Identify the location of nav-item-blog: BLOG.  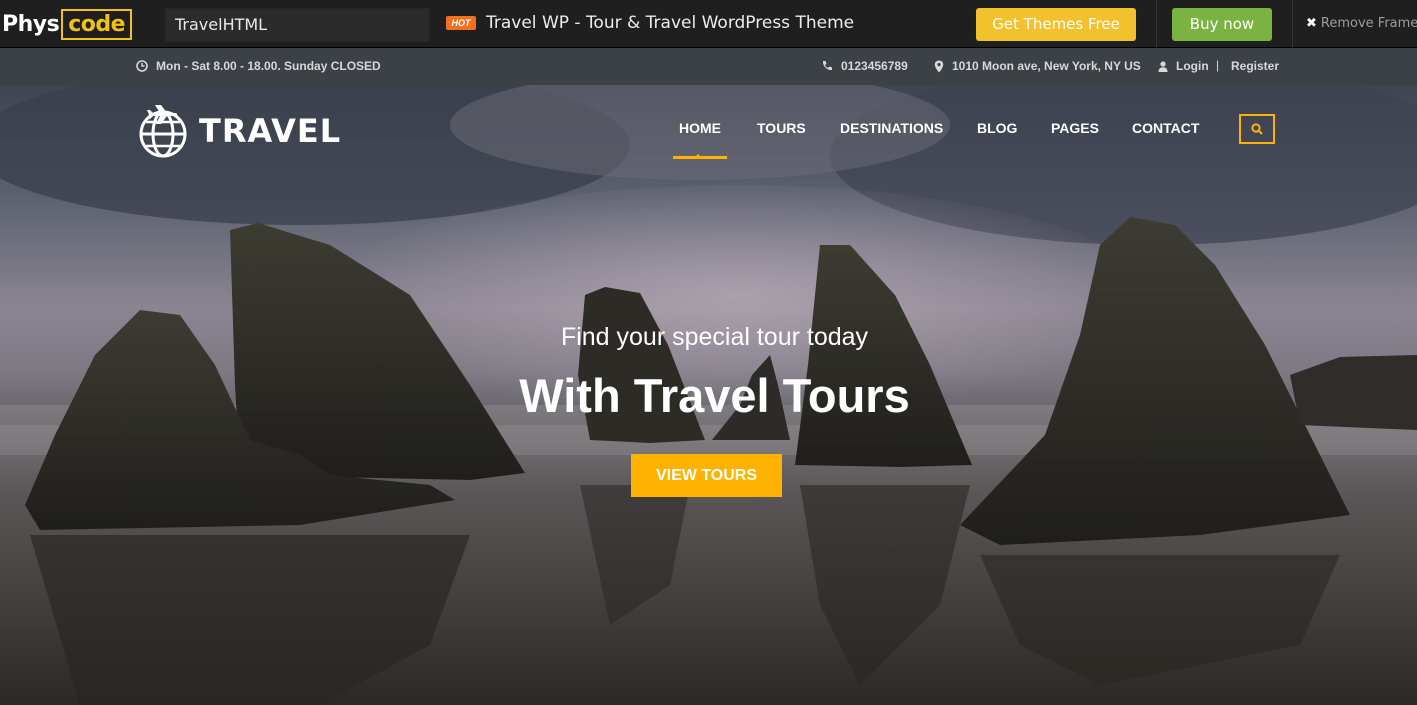
(997, 128).